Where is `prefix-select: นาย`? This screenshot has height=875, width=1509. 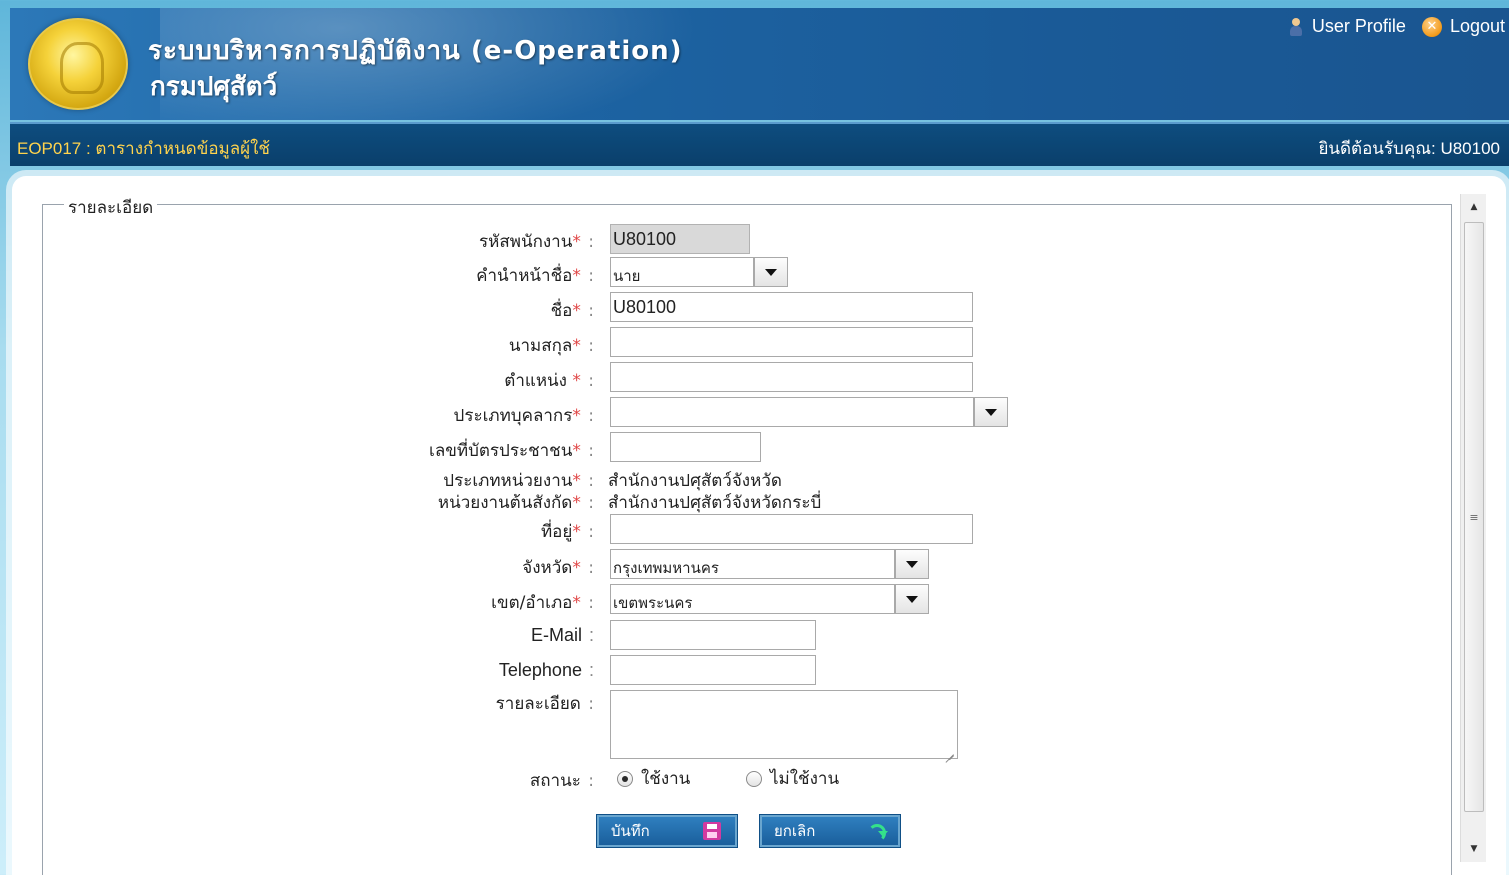 prefix-select: นาย is located at coordinates (682, 272).